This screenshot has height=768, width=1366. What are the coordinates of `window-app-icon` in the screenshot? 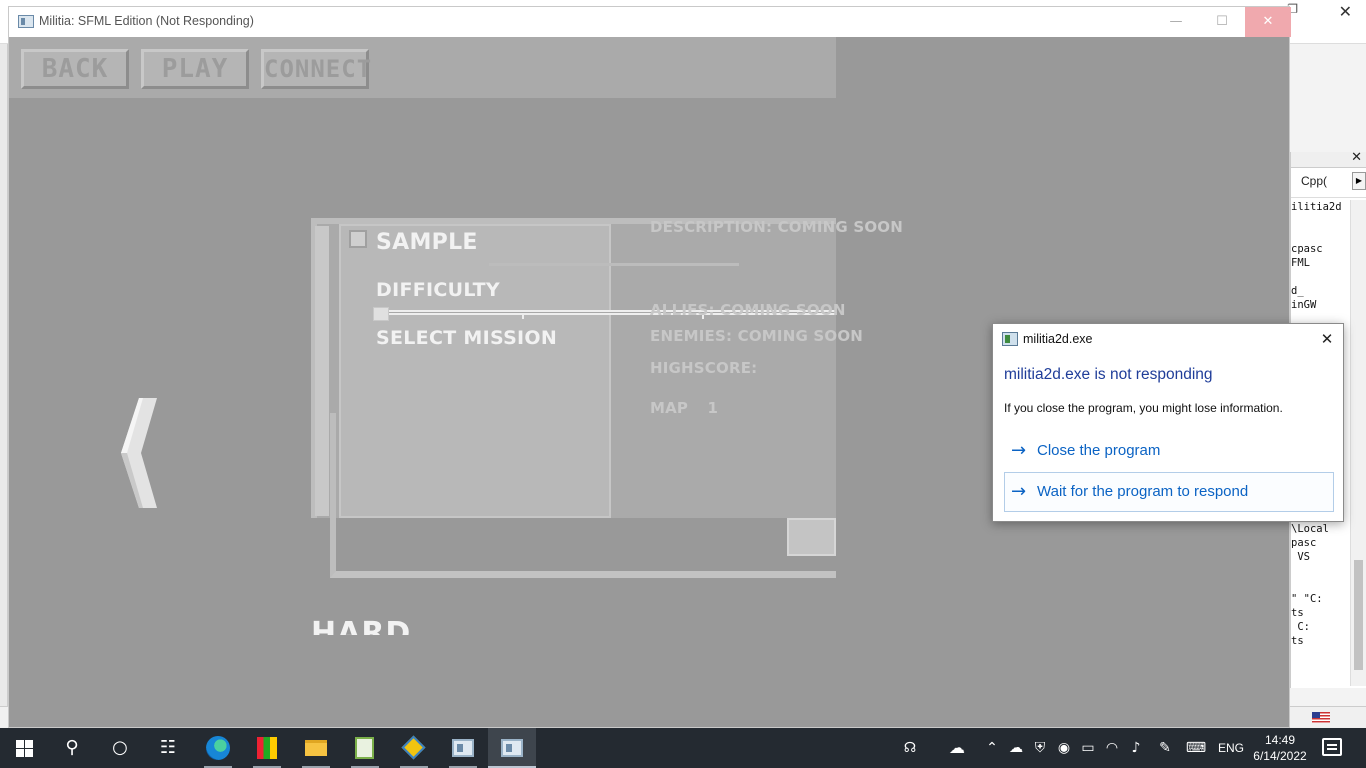 It's located at (463, 748).